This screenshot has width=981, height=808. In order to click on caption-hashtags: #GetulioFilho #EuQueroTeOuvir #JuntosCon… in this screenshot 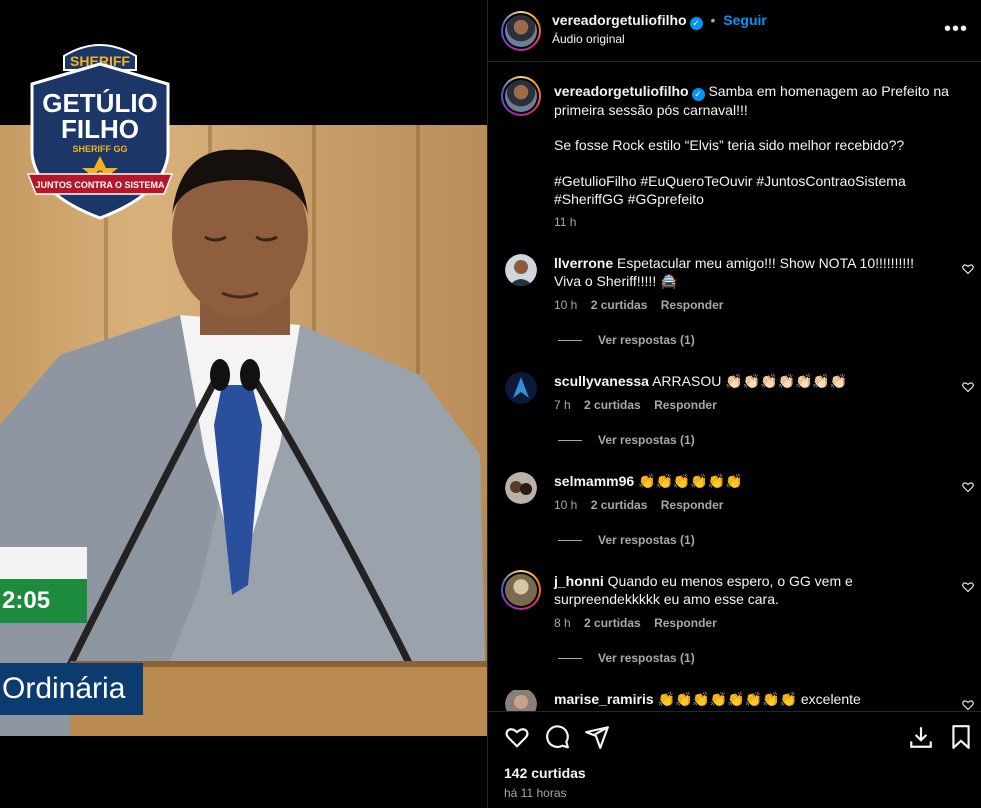, I will do `click(739, 190)`.